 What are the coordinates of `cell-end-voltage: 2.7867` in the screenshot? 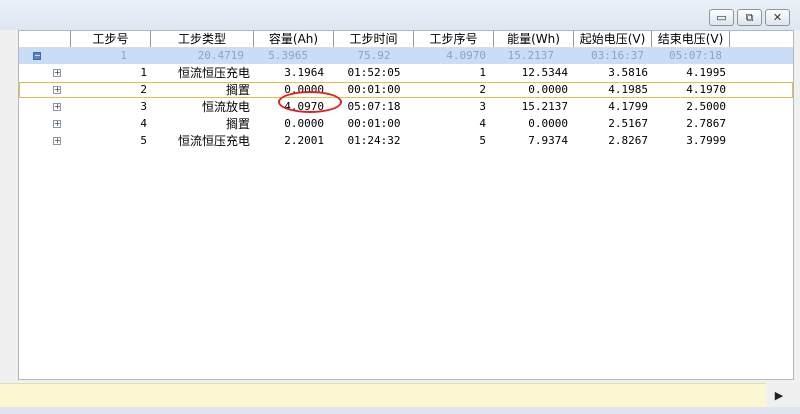 It's located at (706, 123).